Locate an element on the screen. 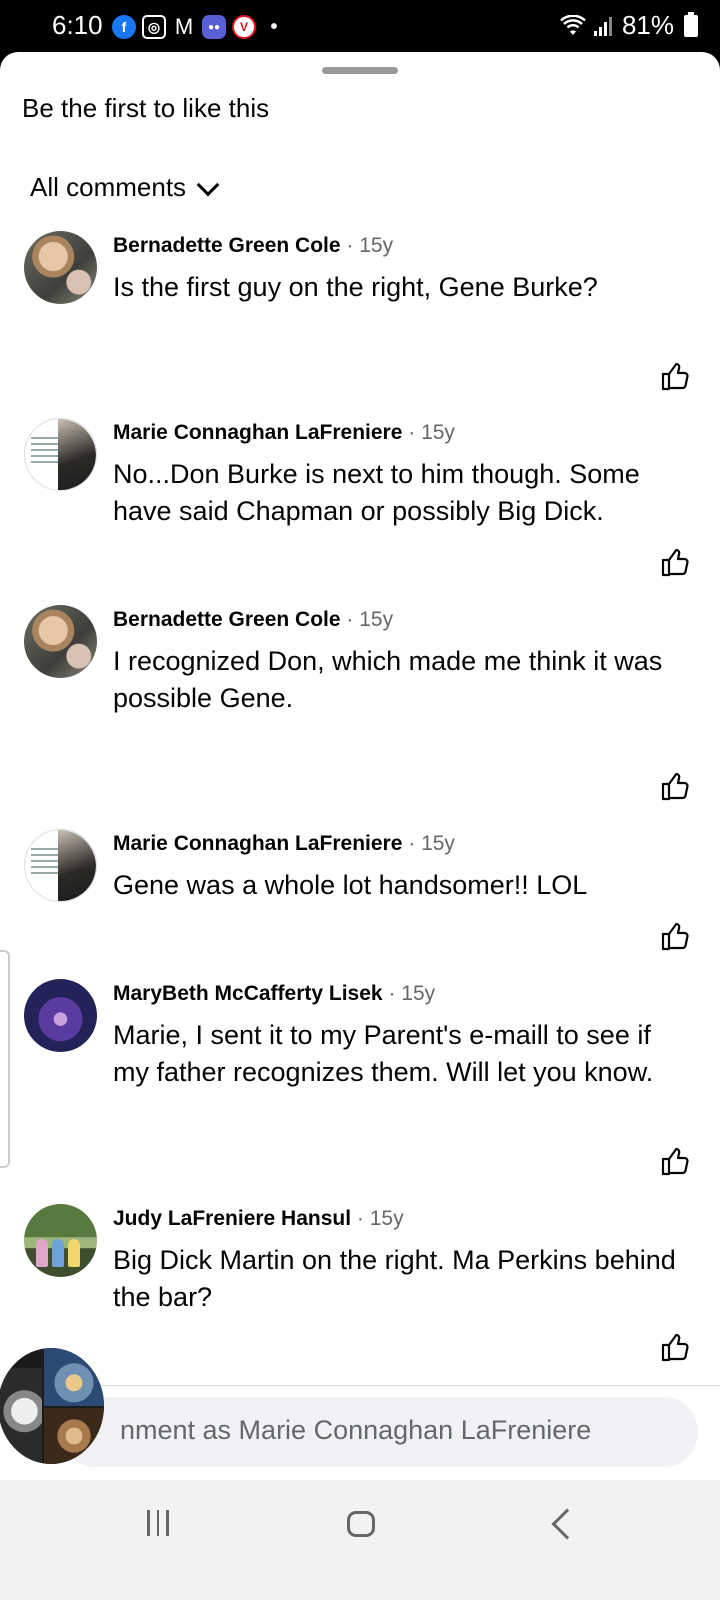 Image resolution: width=720 pixels, height=1600 pixels. filter-label: All comments is located at coordinates (108, 187).